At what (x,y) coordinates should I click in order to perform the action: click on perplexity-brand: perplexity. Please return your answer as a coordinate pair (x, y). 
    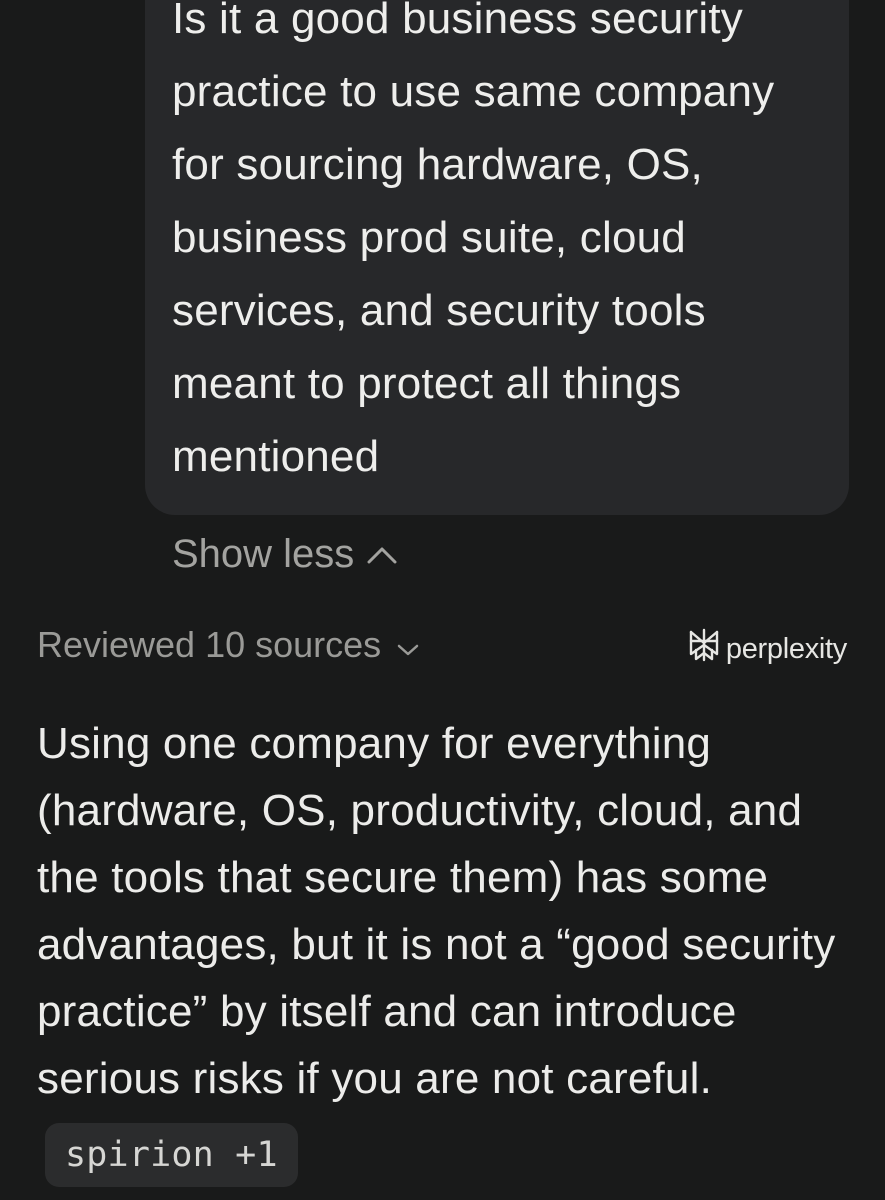
    Looking at the image, I should click on (767, 649).